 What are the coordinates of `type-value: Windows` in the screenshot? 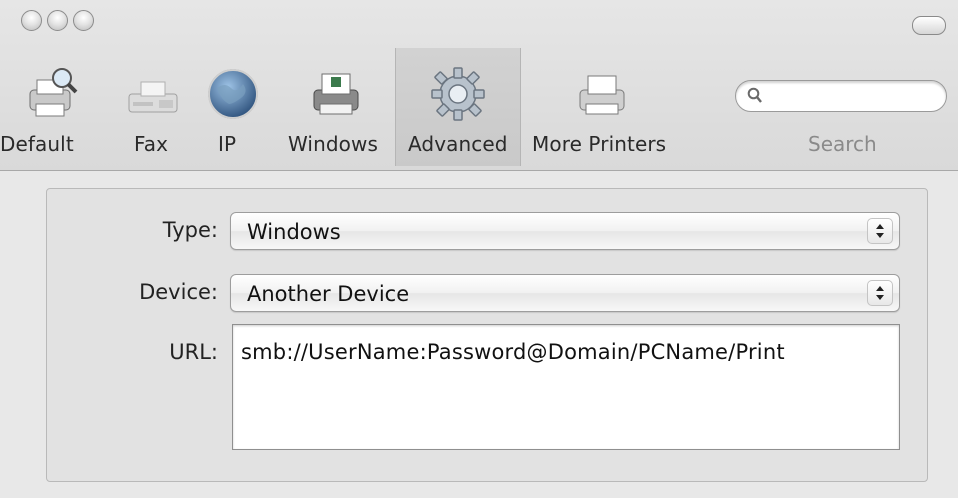 It's located at (294, 232).